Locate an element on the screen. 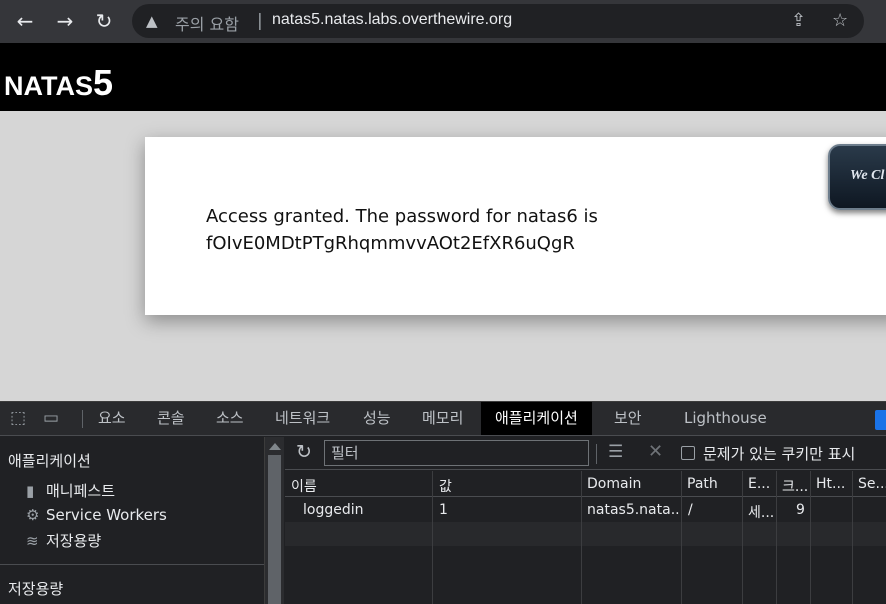 Image resolution: width=886 pixels, height=604 pixels. issues-badge is located at coordinates (880, 420).